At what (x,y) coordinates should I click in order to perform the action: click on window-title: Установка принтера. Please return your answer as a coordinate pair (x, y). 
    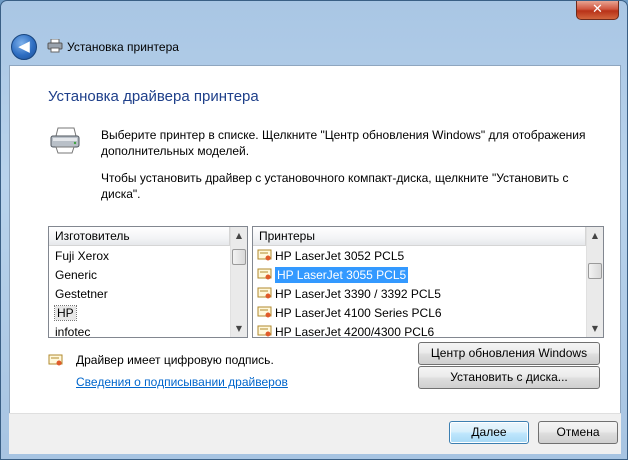
    Looking at the image, I should click on (123, 47).